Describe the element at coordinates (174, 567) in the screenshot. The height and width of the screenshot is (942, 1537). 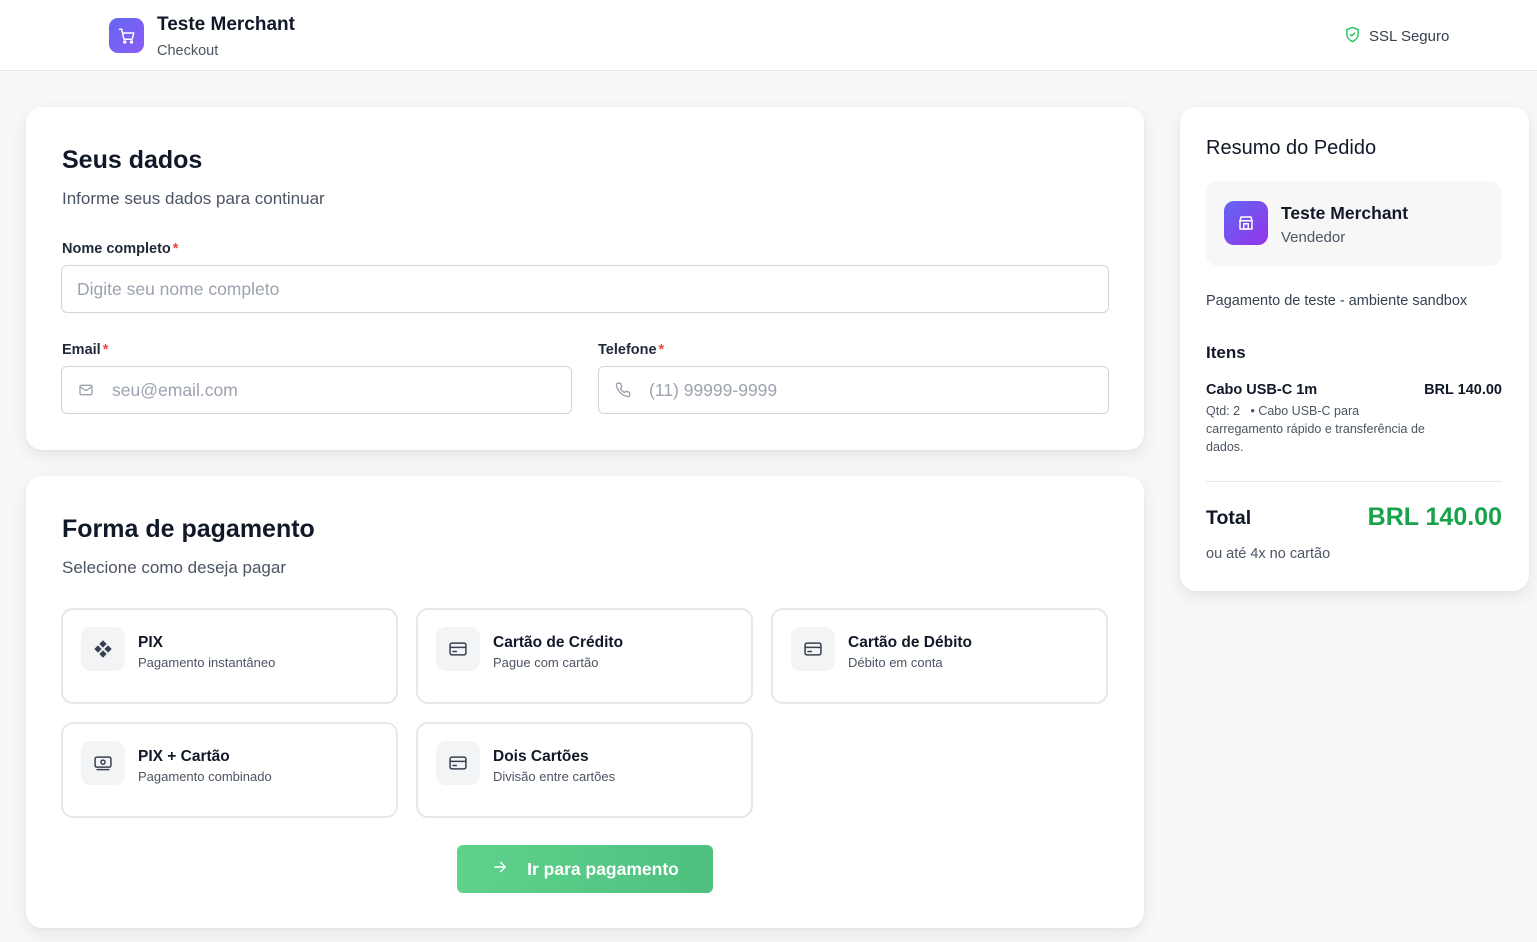
I see `section-subtitle: Selecione como deseja pagar` at that location.